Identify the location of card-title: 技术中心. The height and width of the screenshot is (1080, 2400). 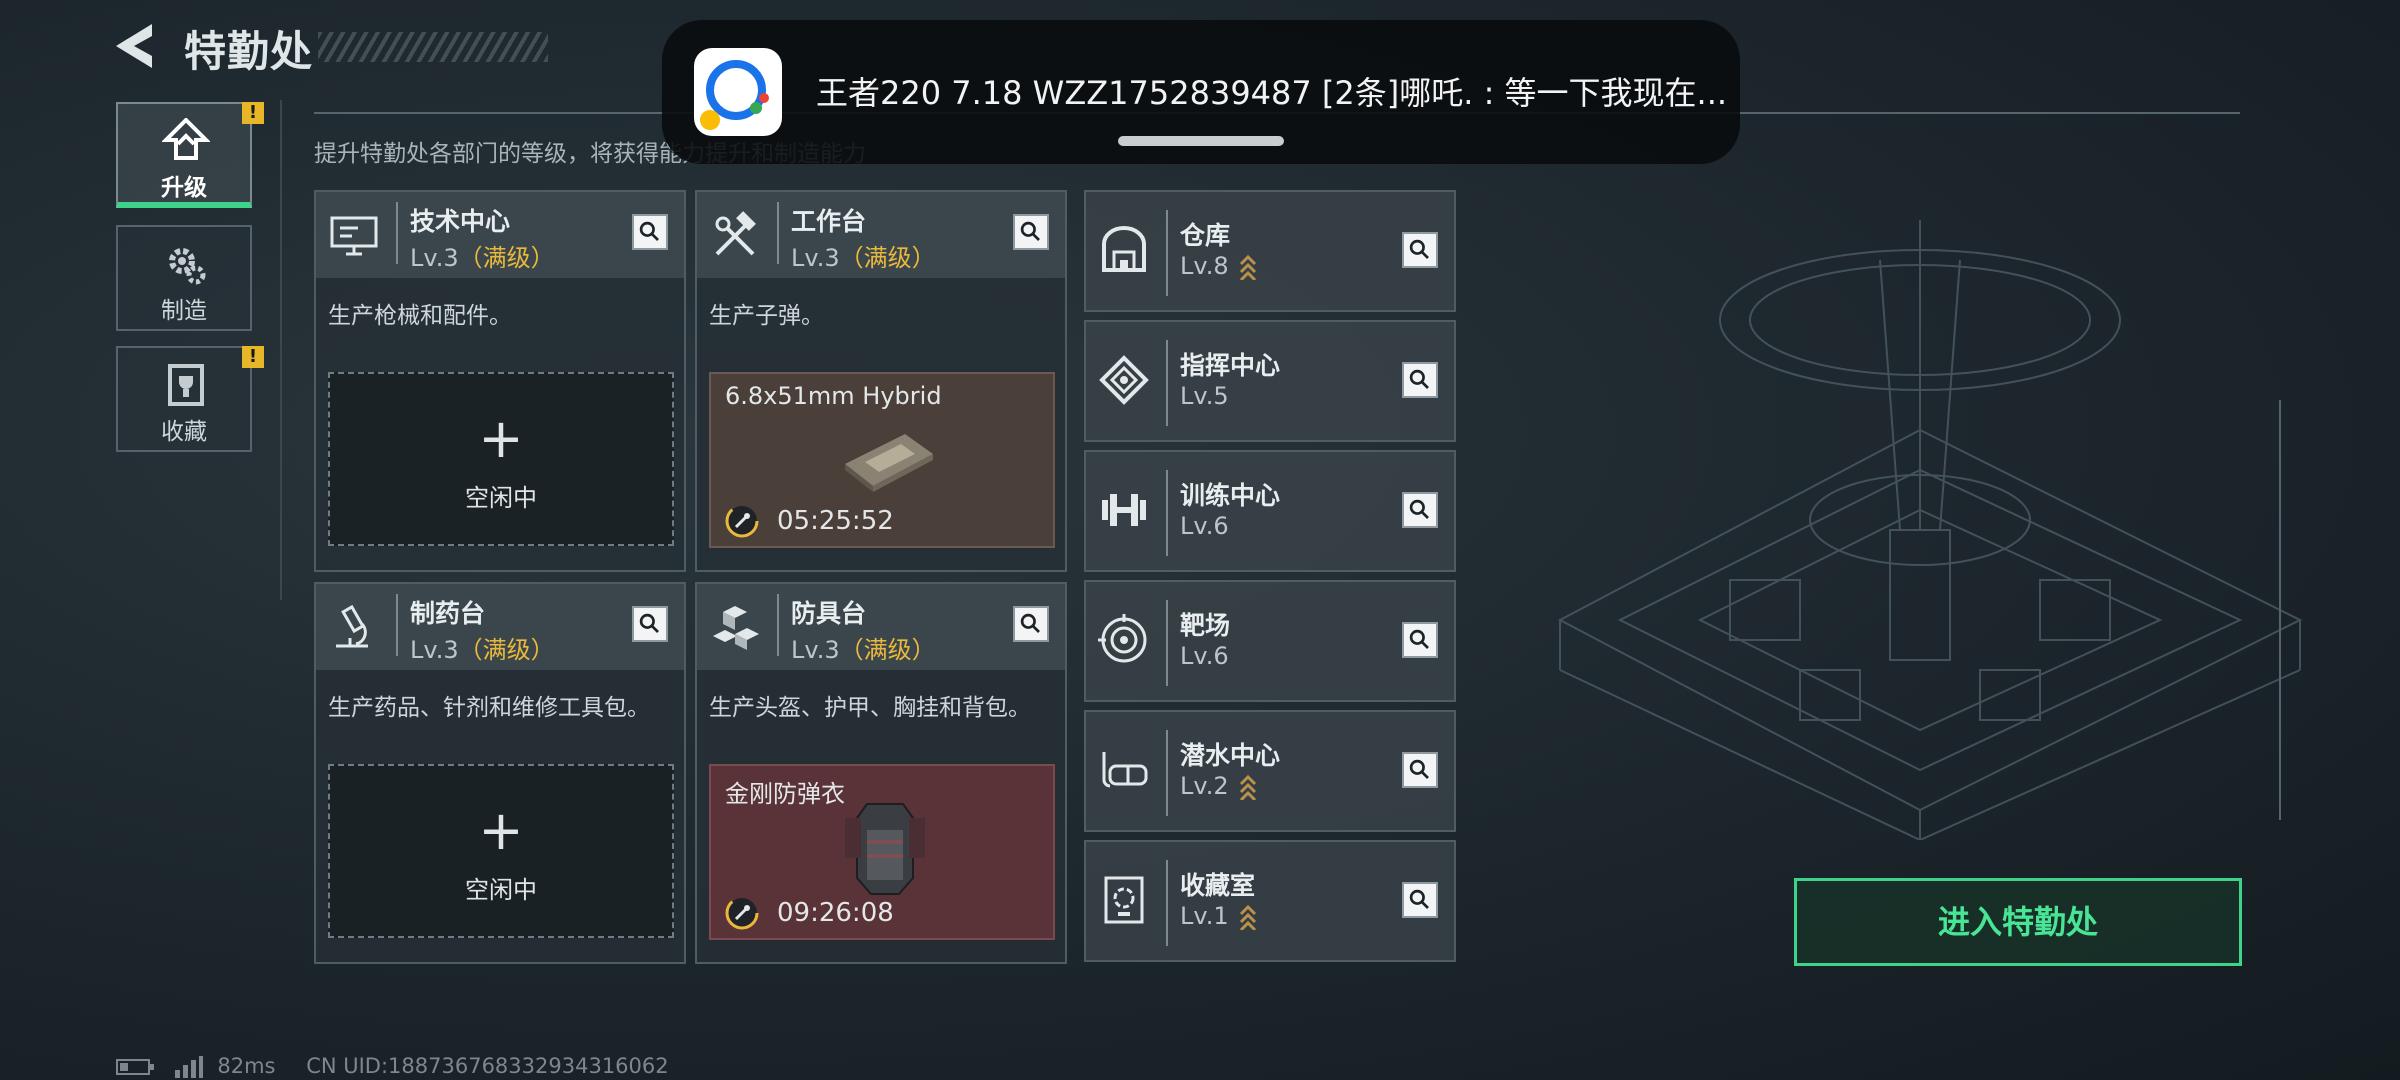
(460, 221).